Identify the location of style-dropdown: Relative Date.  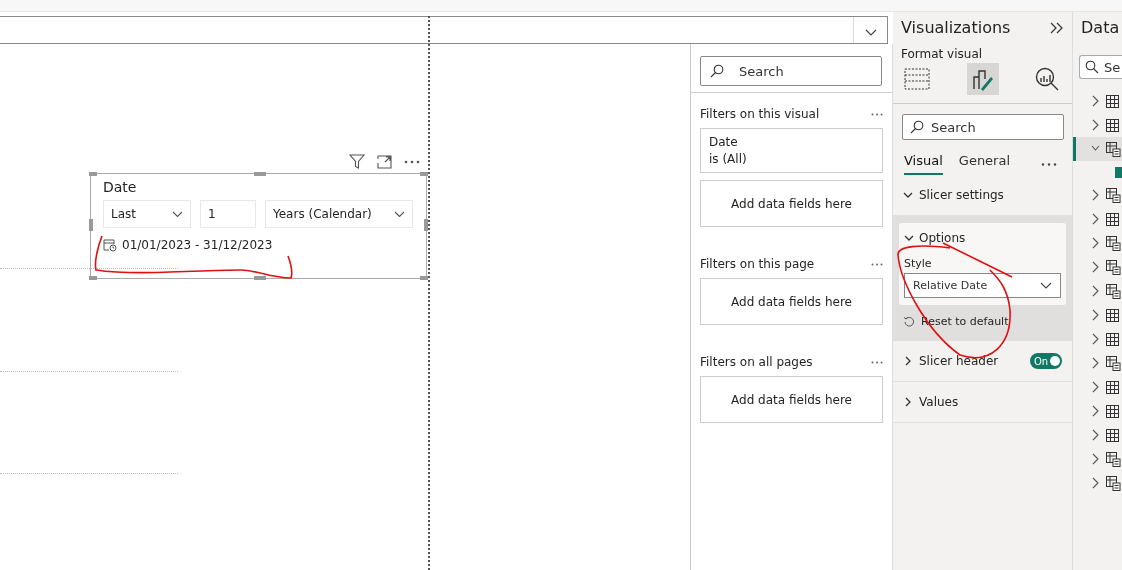
(982, 285).